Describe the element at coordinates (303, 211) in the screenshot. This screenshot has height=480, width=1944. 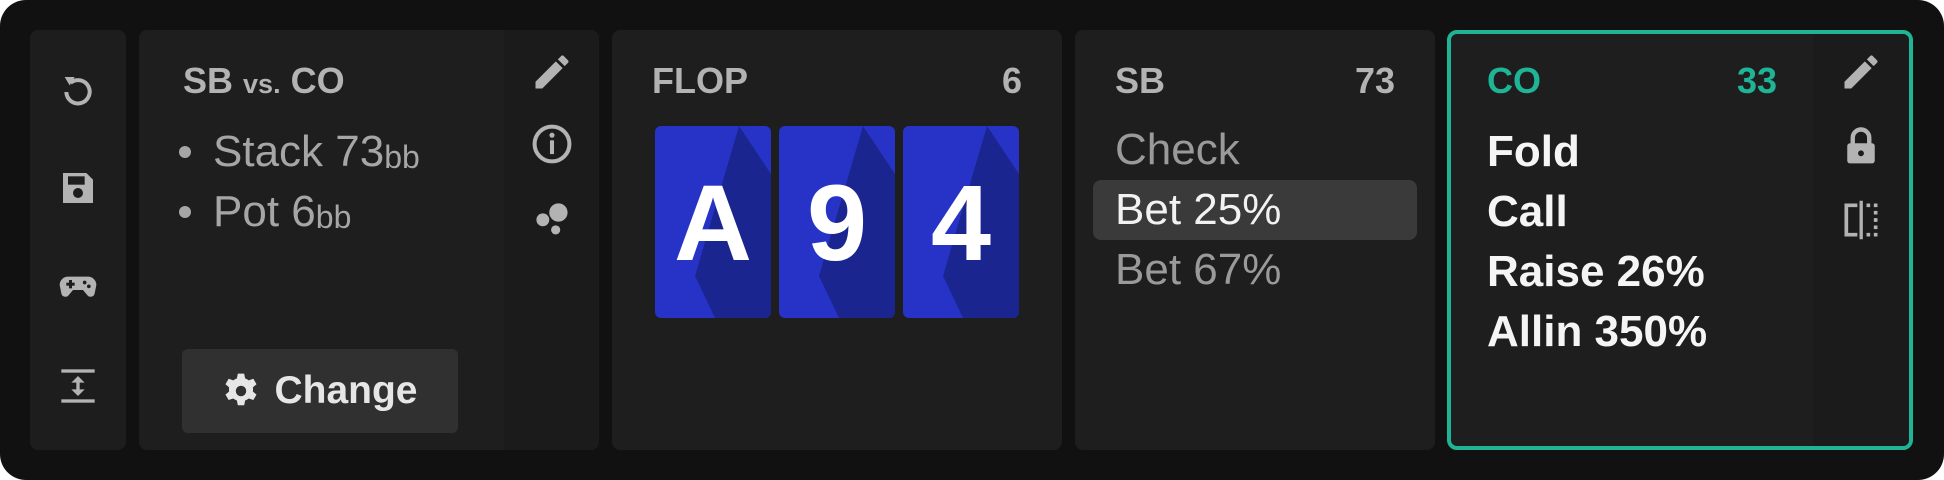
I see `pot-value: 6` at that location.